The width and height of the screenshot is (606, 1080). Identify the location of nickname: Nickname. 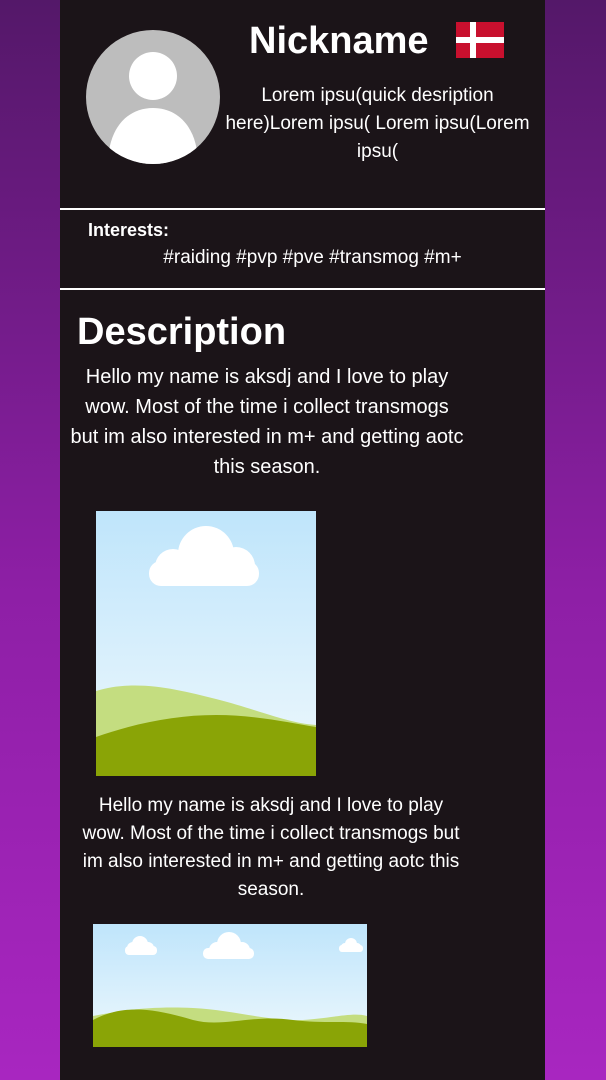
(339, 41).